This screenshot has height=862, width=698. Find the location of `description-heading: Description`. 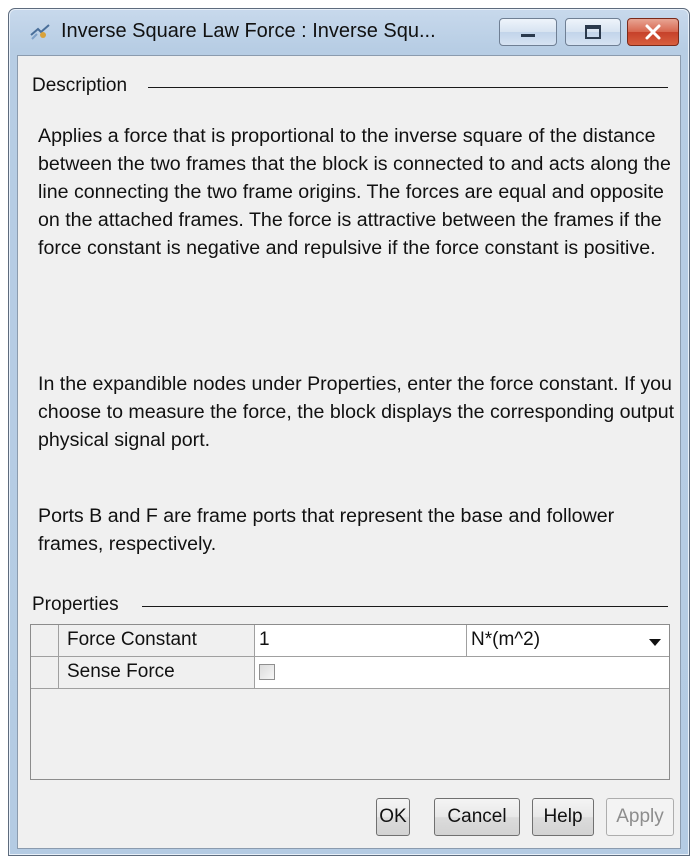

description-heading: Description is located at coordinates (83, 86).